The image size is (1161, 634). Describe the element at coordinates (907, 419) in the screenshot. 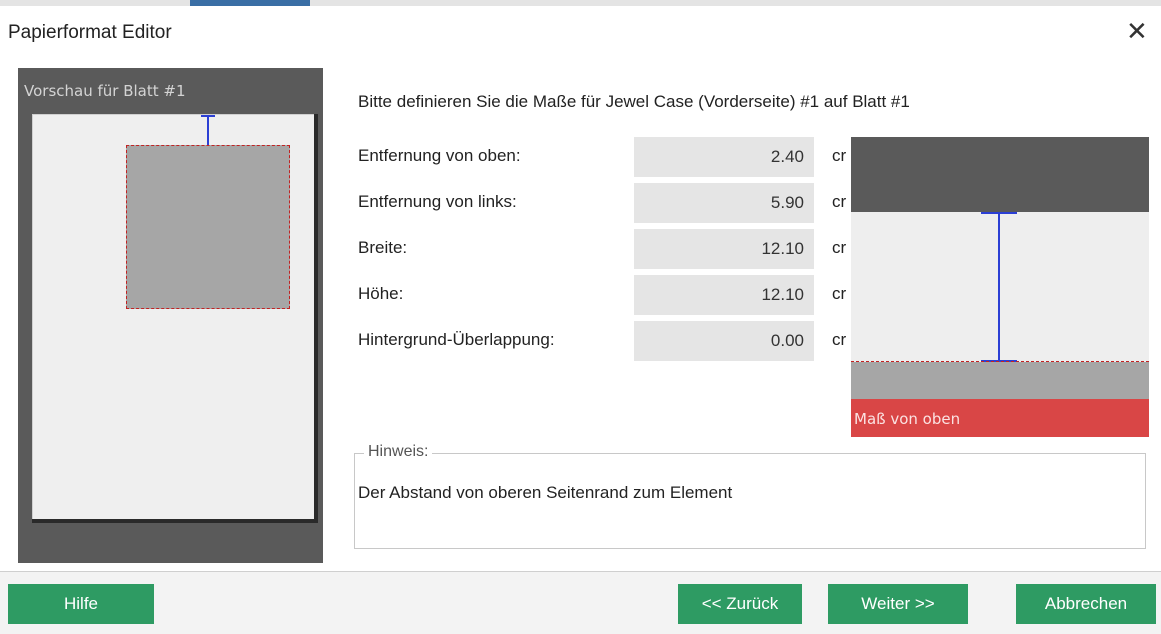

I see `diagram-caption: Maß von oben` at that location.